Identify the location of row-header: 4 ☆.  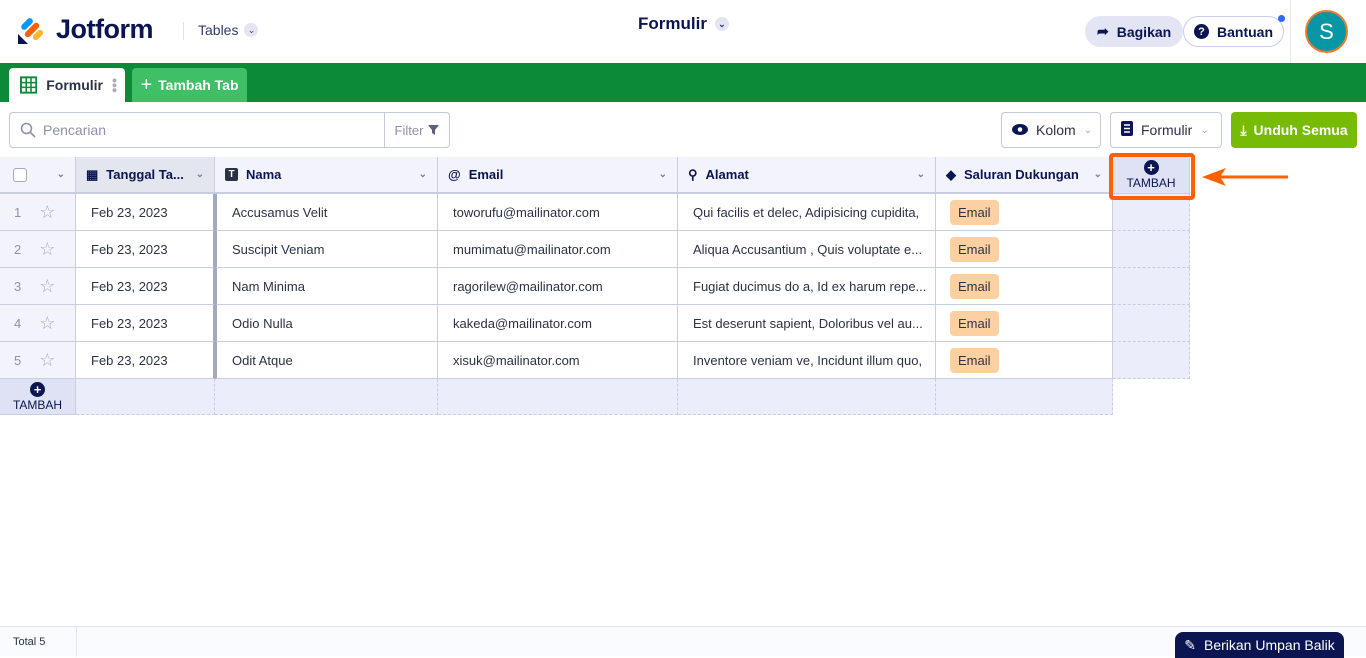
(38, 323).